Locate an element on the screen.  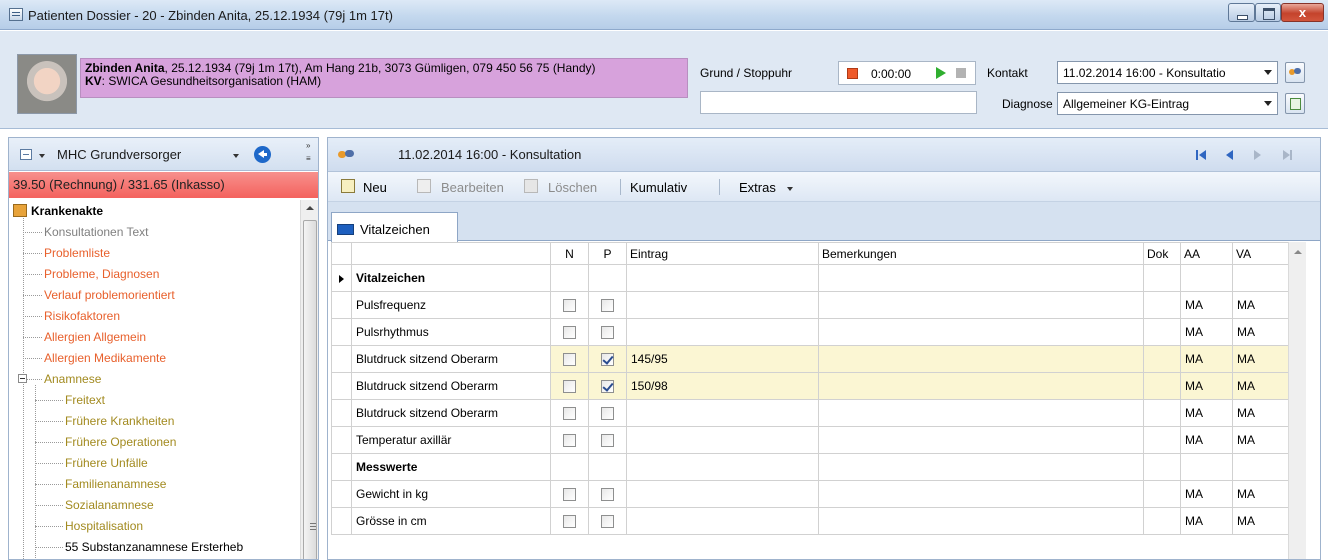
table-row: Messwerte is located at coordinates (810, 467).